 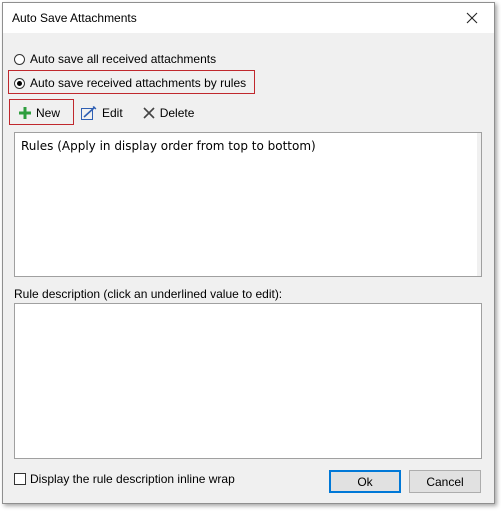 I want to click on rules-toolbar: New Edit Delete, so click(x=248, y=113).